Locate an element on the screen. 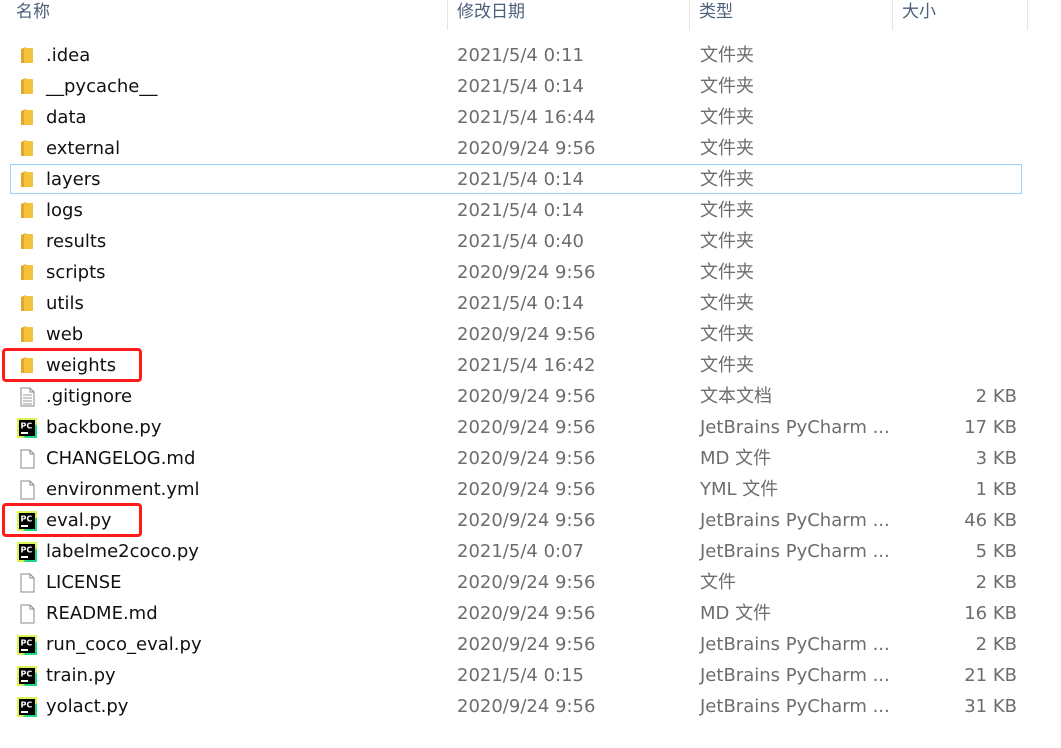 The image size is (1061, 748). file-row: LICENSE 2020/9/24 9:56 文件 2 KB is located at coordinates (530, 582).